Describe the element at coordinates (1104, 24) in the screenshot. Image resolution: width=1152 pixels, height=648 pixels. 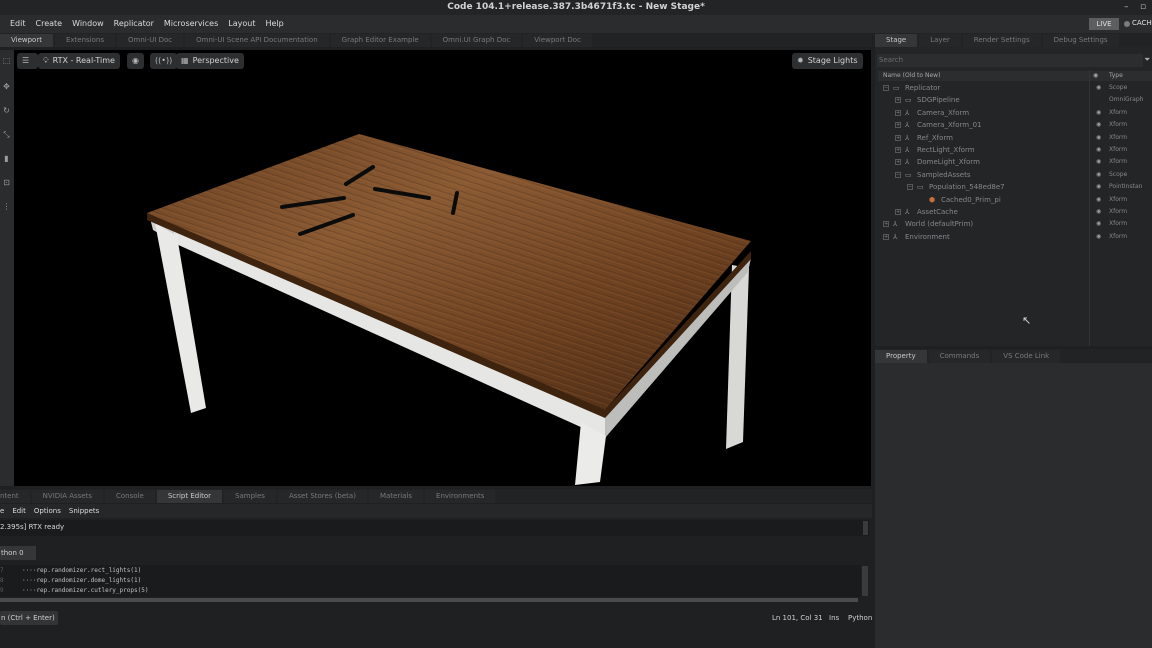
I see `live-badge: LIVE` at that location.